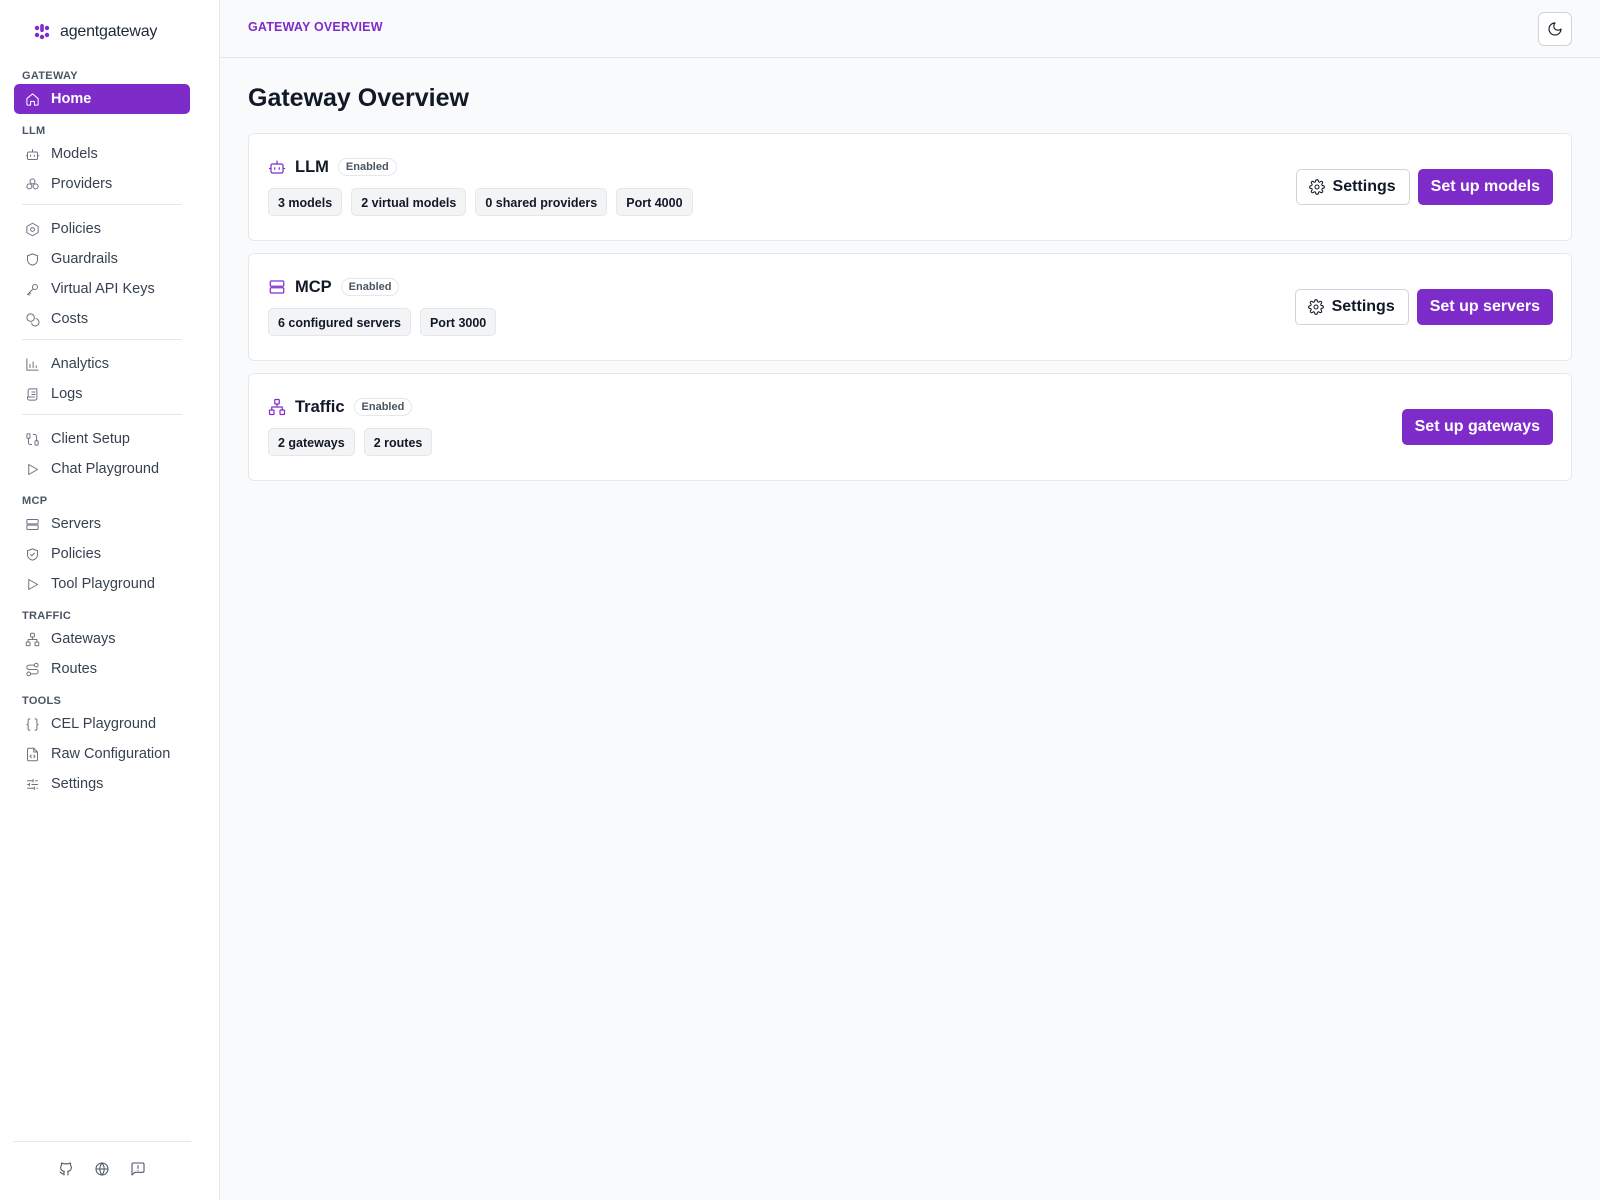 Image resolution: width=1600 pixels, height=1200 pixels. Describe the element at coordinates (910, 29) in the screenshot. I see `top-bar: GATEWAY OVERVIEW` at that location.